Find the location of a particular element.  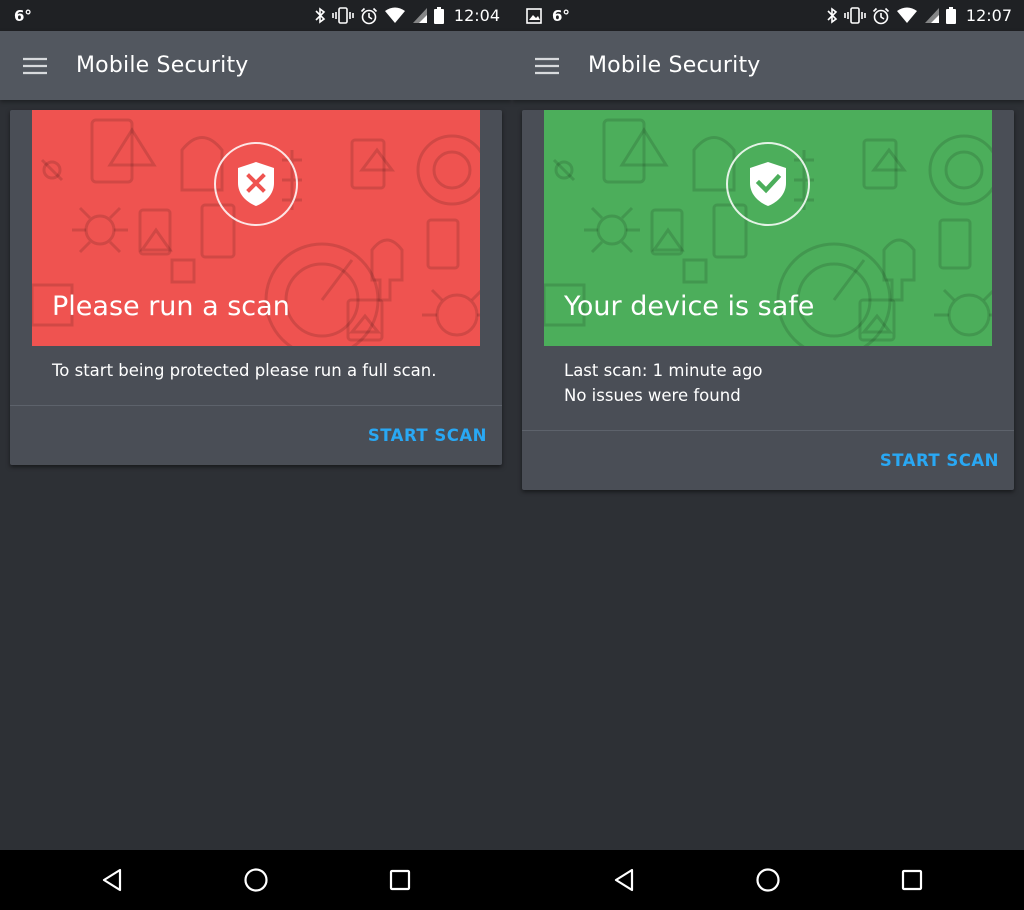

status-hero: Please run a scan is located at coordinates (256, 228).